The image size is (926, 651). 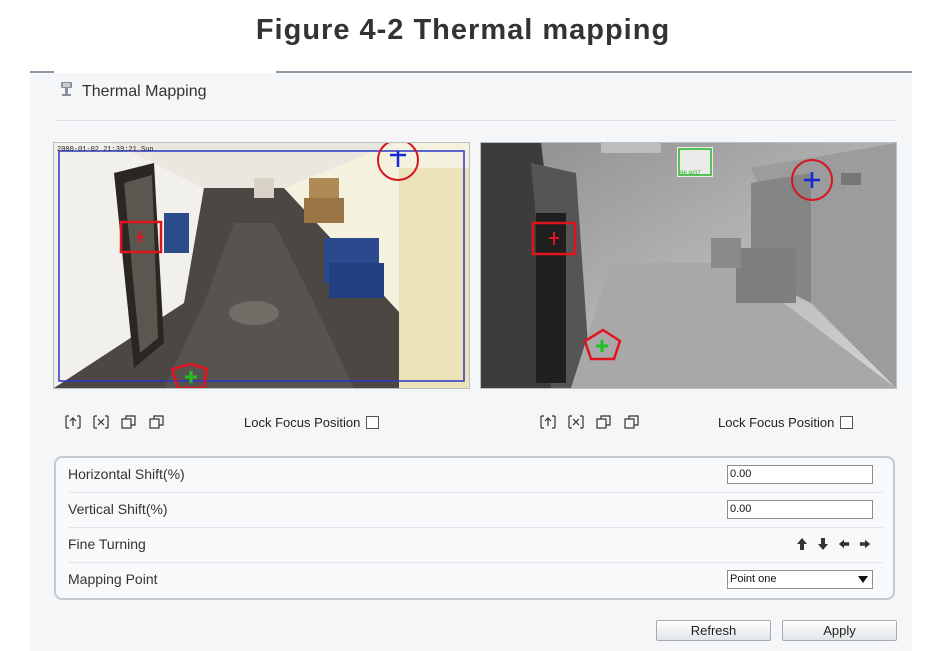 I want to click on left-lock-focus: Lock Focus Position, so click(x=312, y=422).